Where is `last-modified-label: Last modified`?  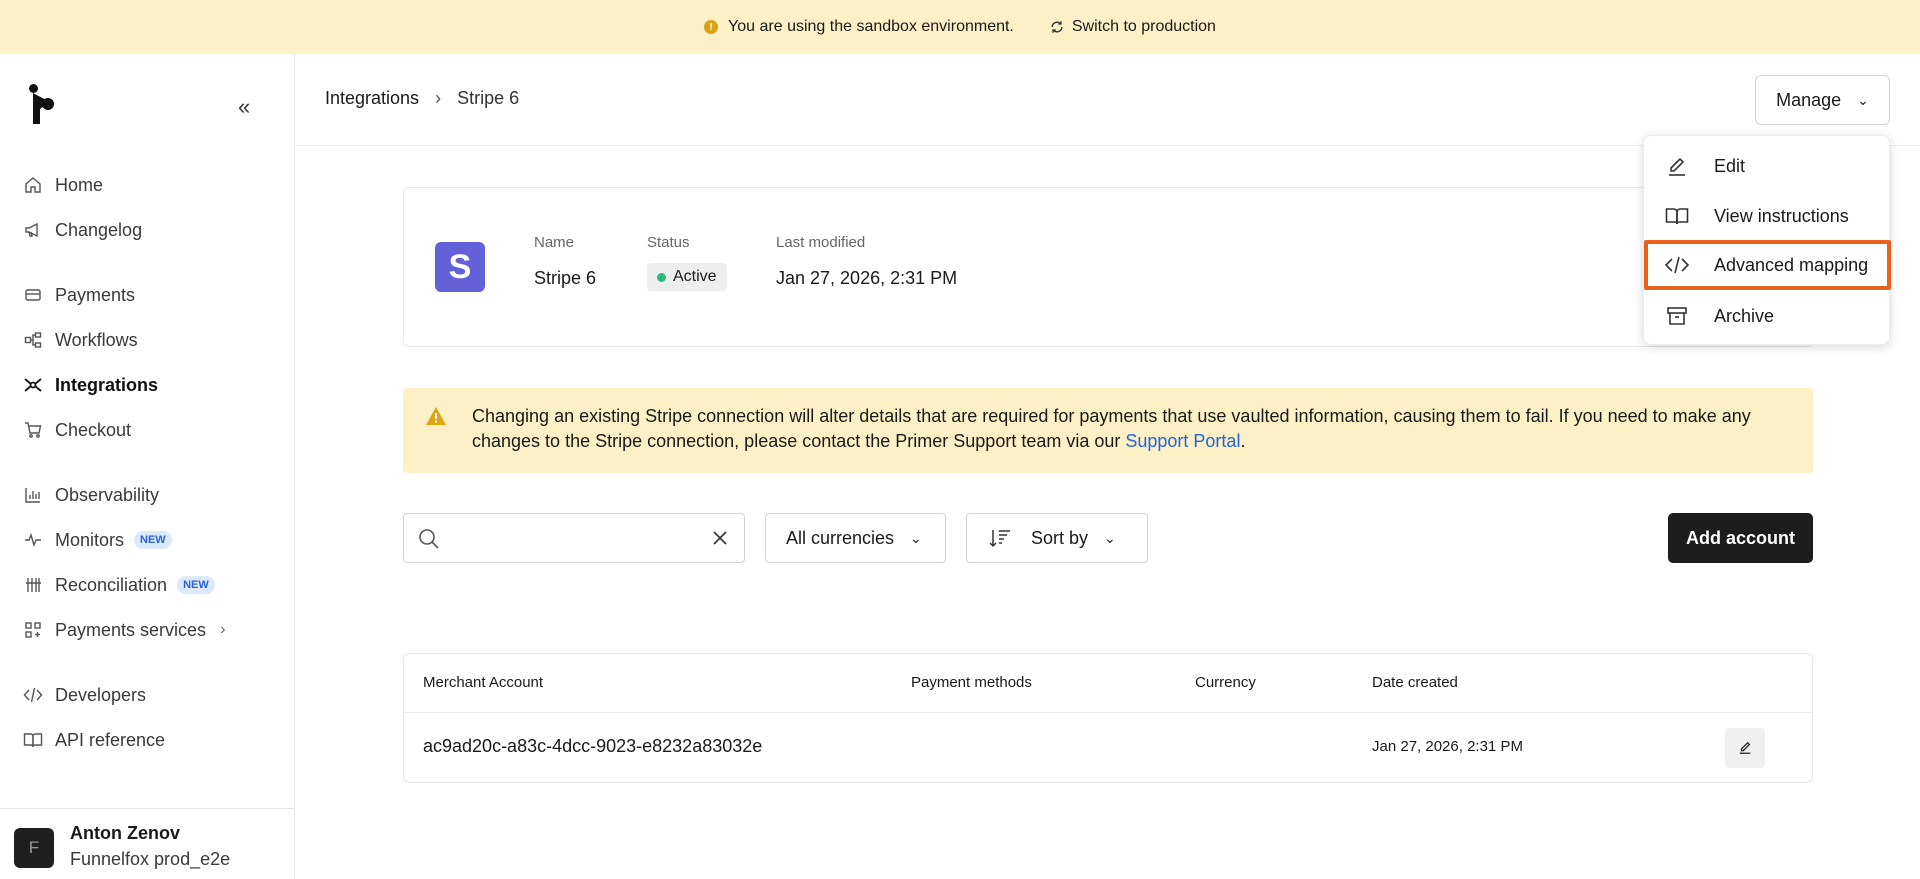
last-modified-label: Last modified is located at coordinates (821, 242).